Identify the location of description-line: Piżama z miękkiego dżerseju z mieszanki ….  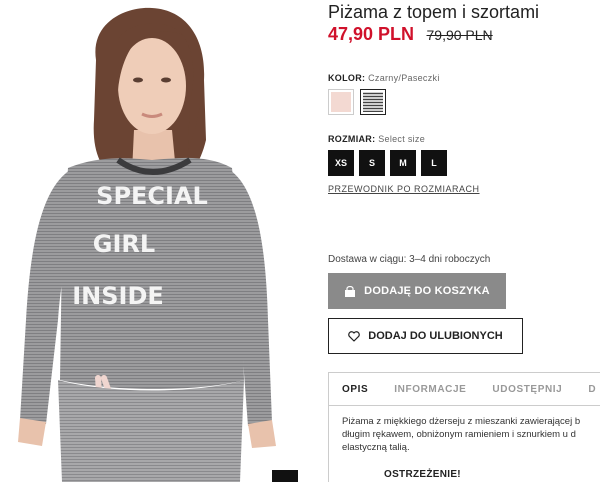
(461, 421).